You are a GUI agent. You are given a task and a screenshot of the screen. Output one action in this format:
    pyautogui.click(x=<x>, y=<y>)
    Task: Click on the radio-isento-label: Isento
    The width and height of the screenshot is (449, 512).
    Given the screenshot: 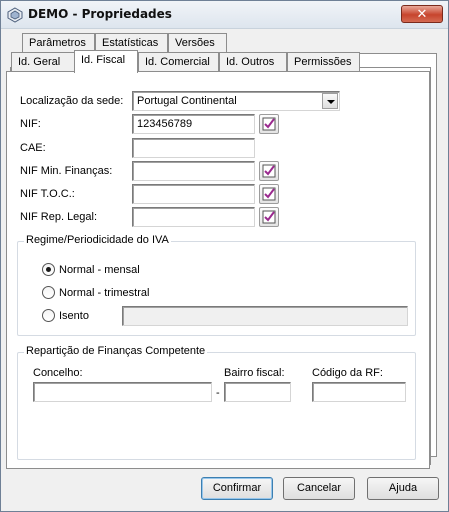 What is the action you would take?
    pyautogui.click(x=74, y=316)
    